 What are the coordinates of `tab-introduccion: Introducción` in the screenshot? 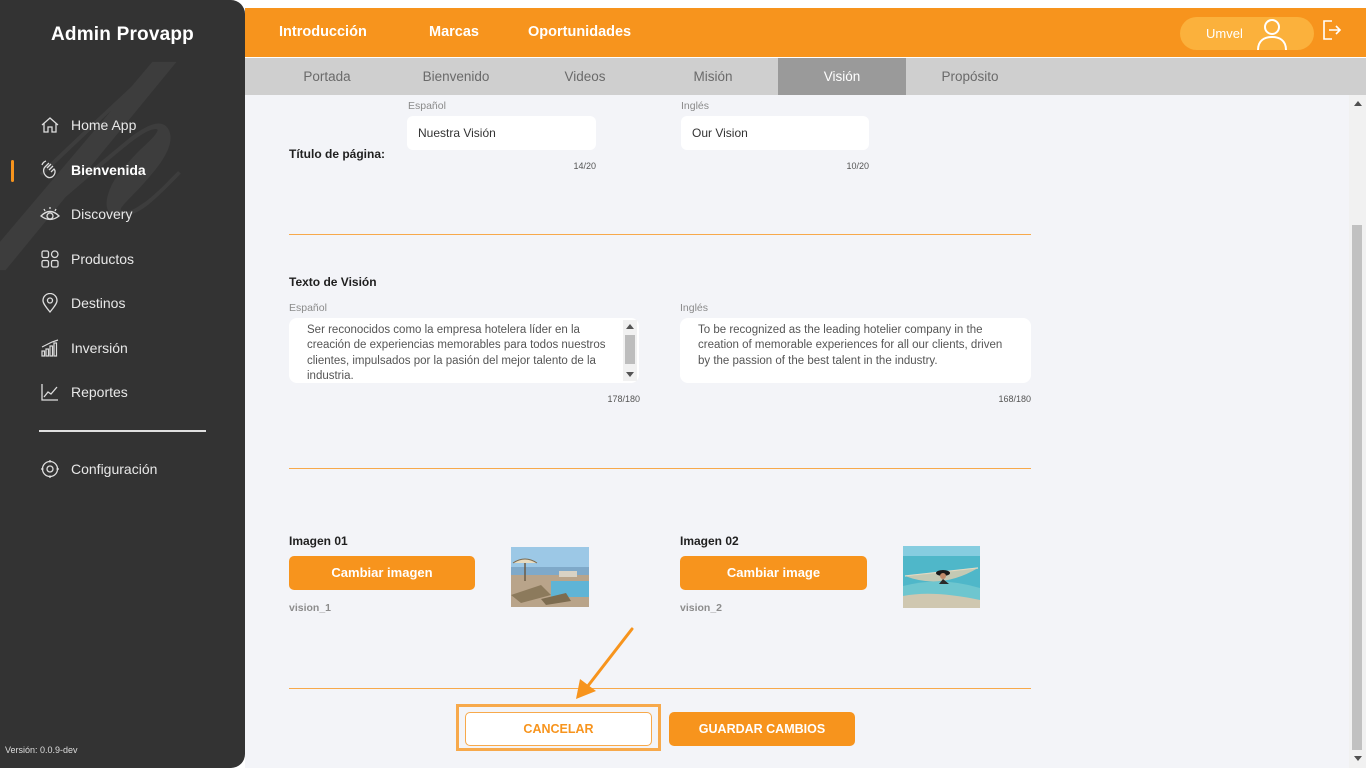 It's located at (323, 32).